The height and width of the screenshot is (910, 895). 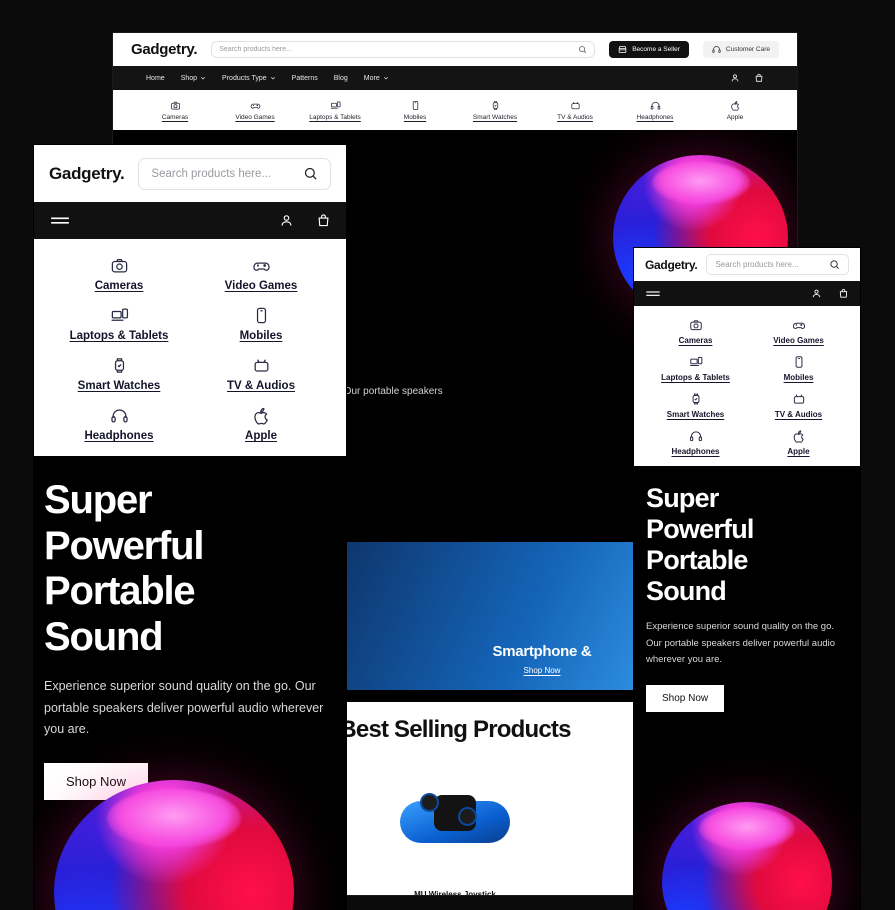 I want to click on hero-title-line: Super, so click(x=682, y=498).